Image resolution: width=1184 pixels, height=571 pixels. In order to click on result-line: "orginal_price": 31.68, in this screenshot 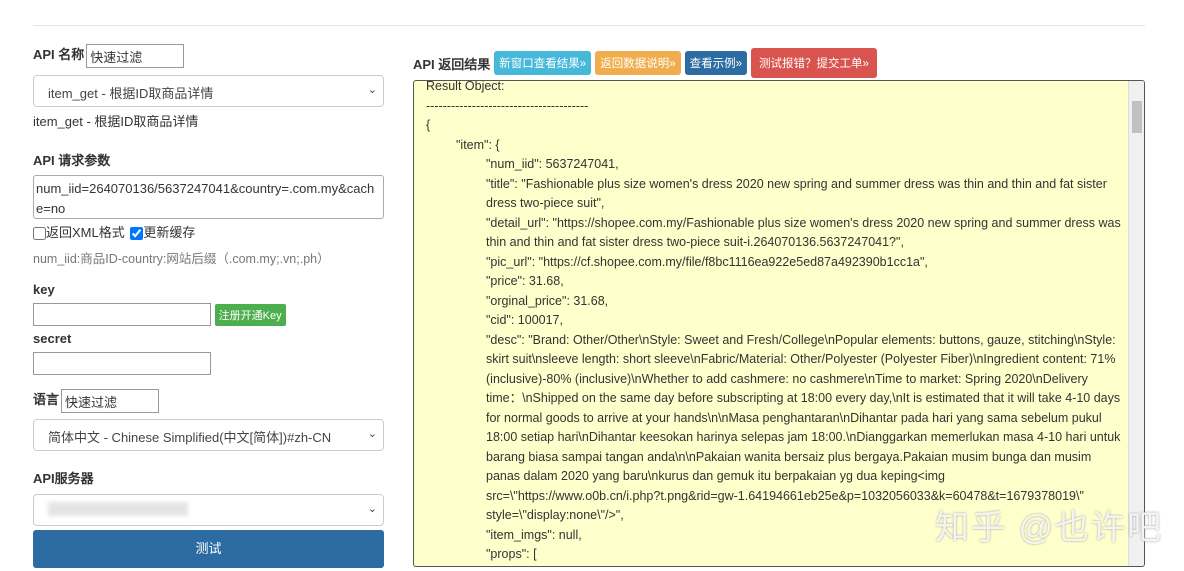, I will do `click(547, 300)`.